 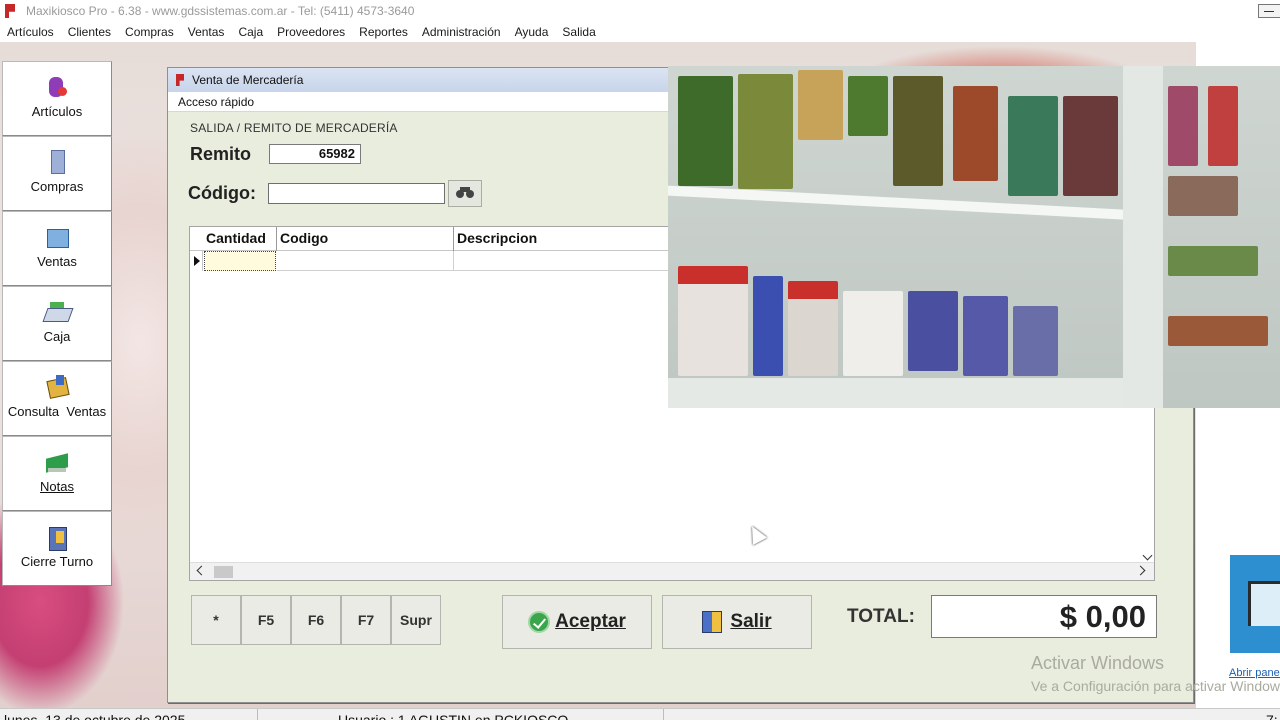 I want to click on menu-articulos: Artículos, so click(x=30, y=32).